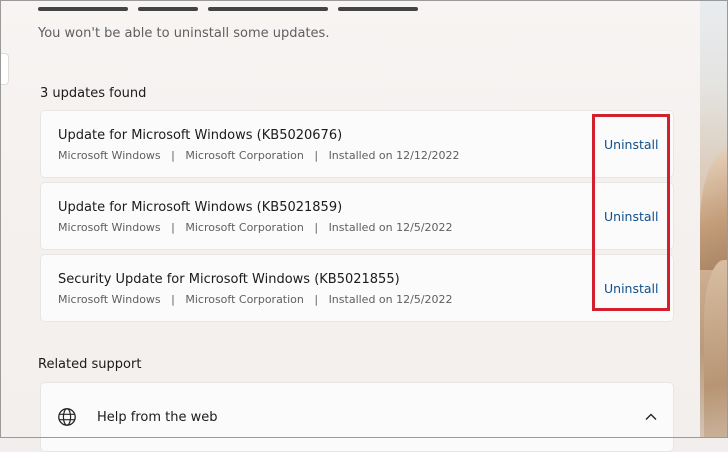 The height and width of the screenshot is (452, 728). What do you see at coordinates (651, 417) in the screenshot?
I see `chevron-up-icon` at bounding box center [651, 417].